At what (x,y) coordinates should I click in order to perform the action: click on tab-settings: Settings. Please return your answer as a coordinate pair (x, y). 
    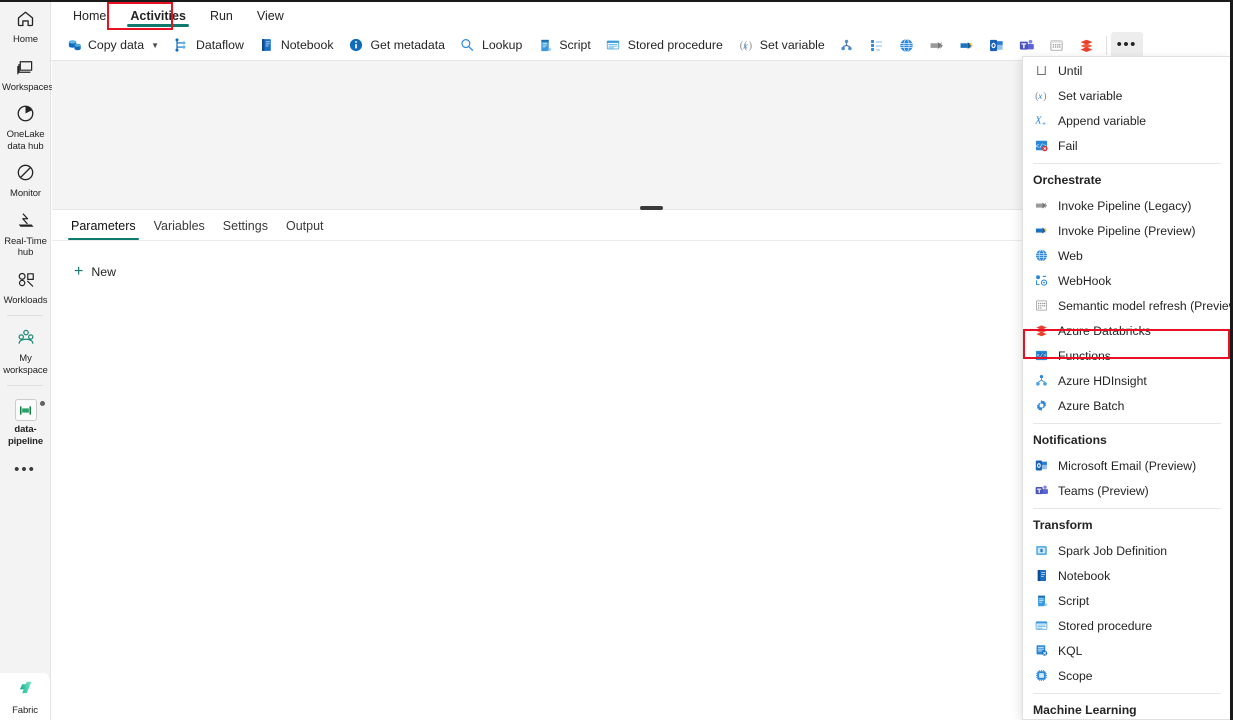
    Looking at the image, I should click on (245, 227).